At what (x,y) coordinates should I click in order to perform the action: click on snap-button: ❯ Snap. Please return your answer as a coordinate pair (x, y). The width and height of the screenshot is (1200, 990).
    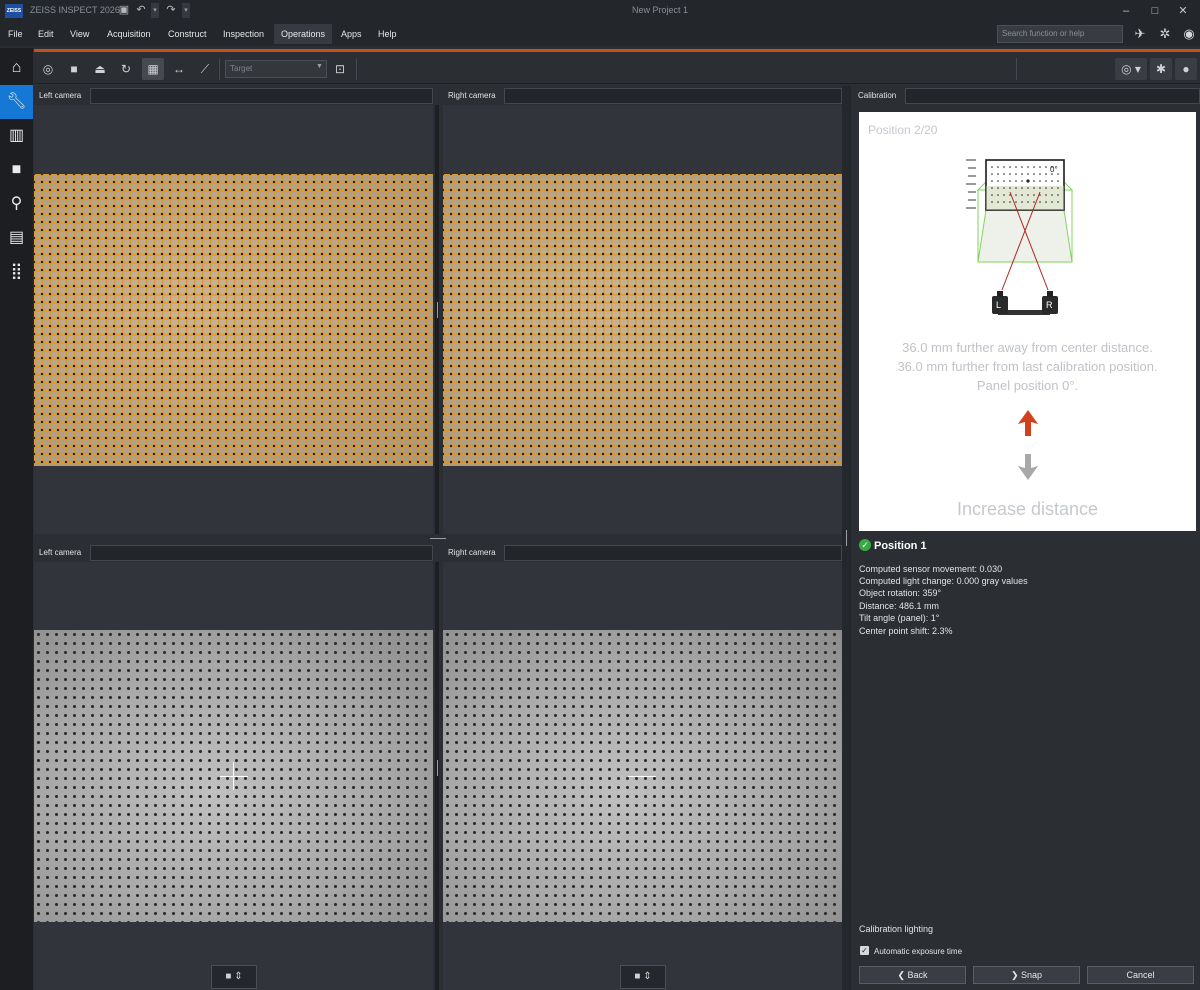
    Looking at the image, I should click on (1026, 975).